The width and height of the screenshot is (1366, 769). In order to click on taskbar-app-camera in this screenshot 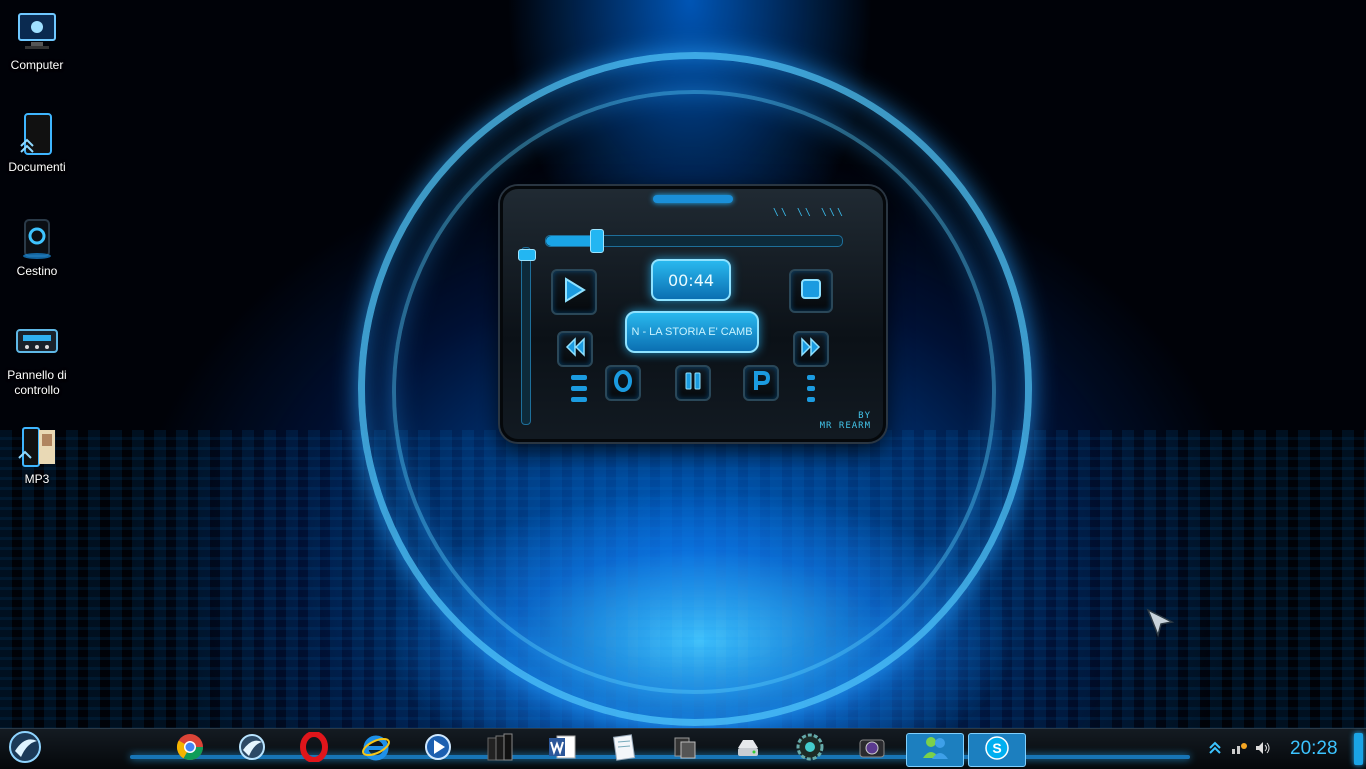, I will do `click(872, 749)`.